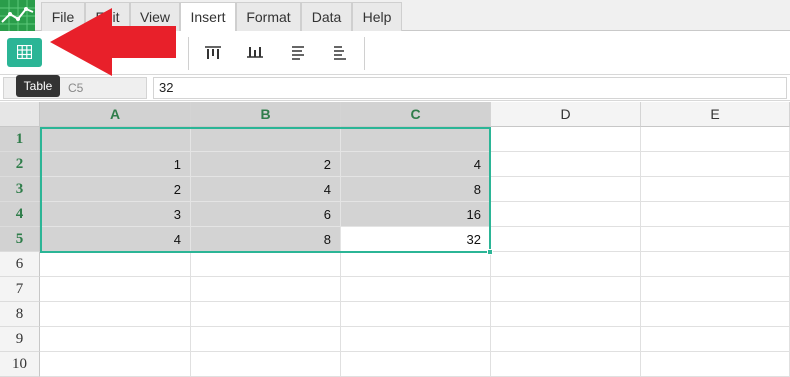 This screenshot has width=790, height=377. What do you see at coordinates (566, 189) in the screenshot?
I see `cell-d3` at bounding box center [566, 189].